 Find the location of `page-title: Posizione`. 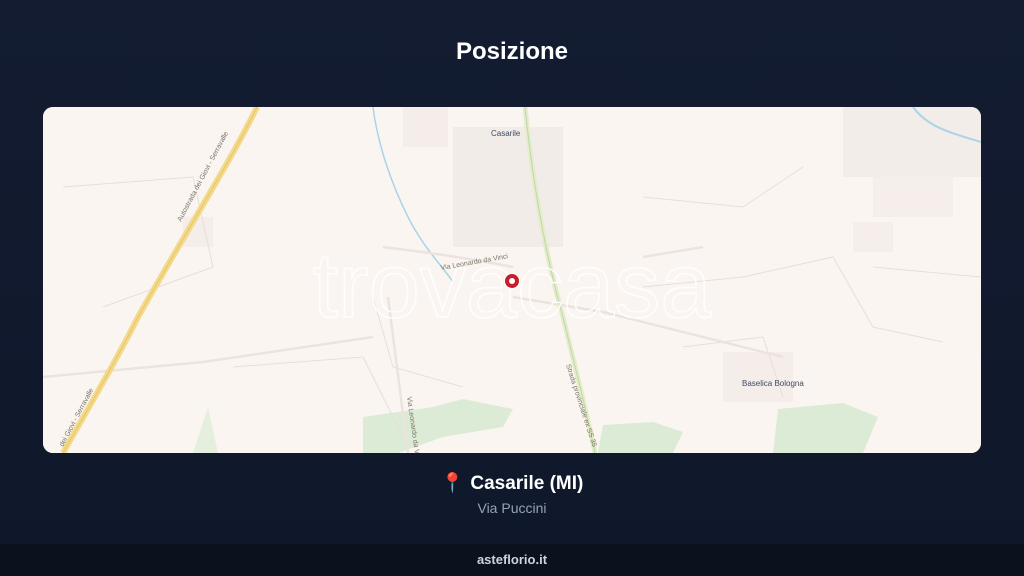

page-title: Posizione is located at coordinates (512, 51).